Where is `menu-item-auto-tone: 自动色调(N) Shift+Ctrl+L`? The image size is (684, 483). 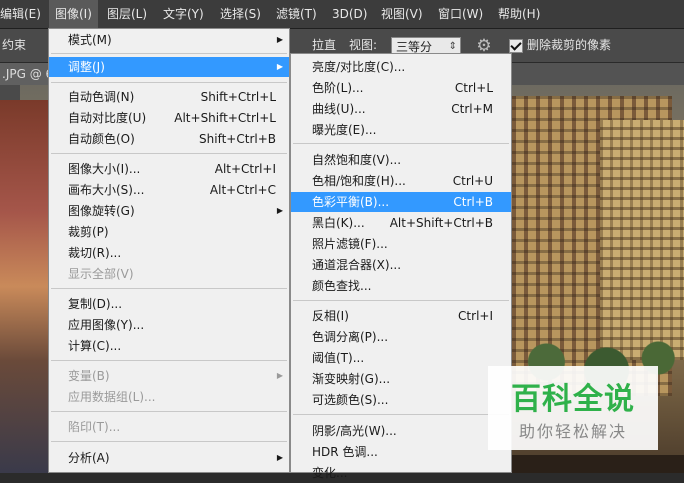 menu-item-auto-tone: 自动色调(N) Shift+Ctrl+L is located at coordinates (169, 97).